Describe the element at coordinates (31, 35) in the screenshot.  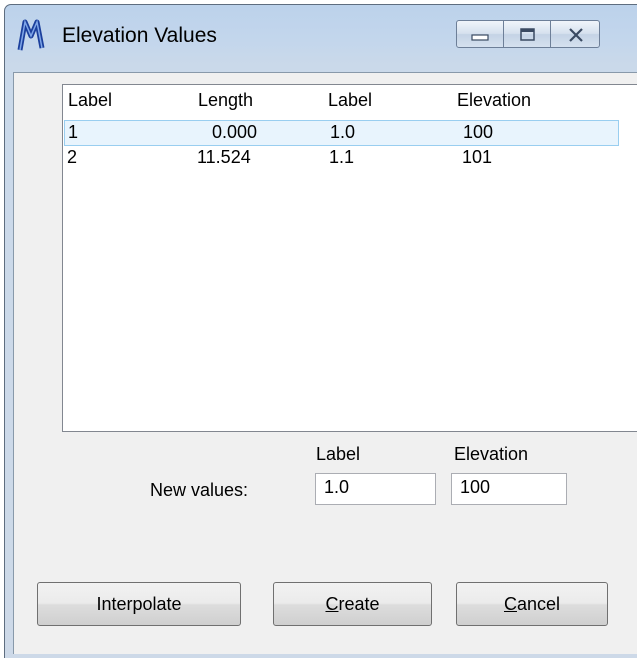
I see `app-icon` at that location.